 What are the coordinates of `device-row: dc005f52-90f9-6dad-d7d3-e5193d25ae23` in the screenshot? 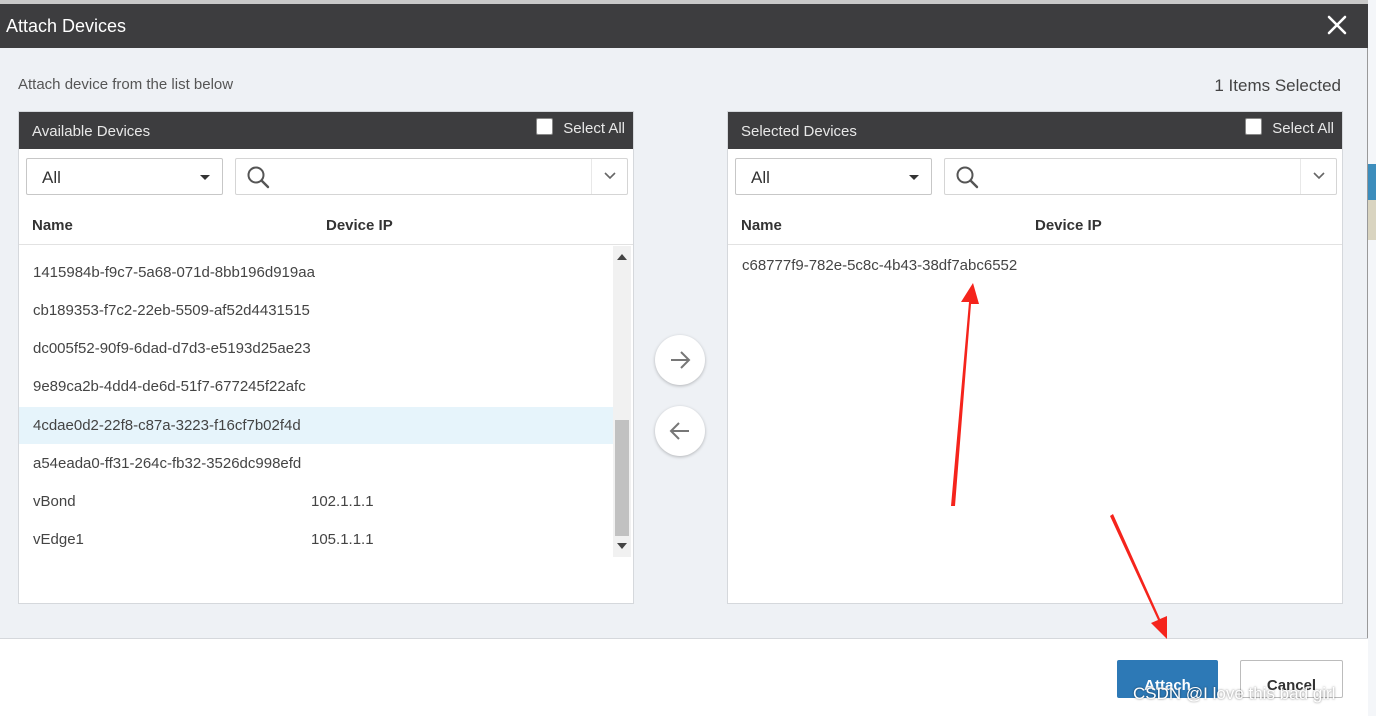 It's located at (316, 348).